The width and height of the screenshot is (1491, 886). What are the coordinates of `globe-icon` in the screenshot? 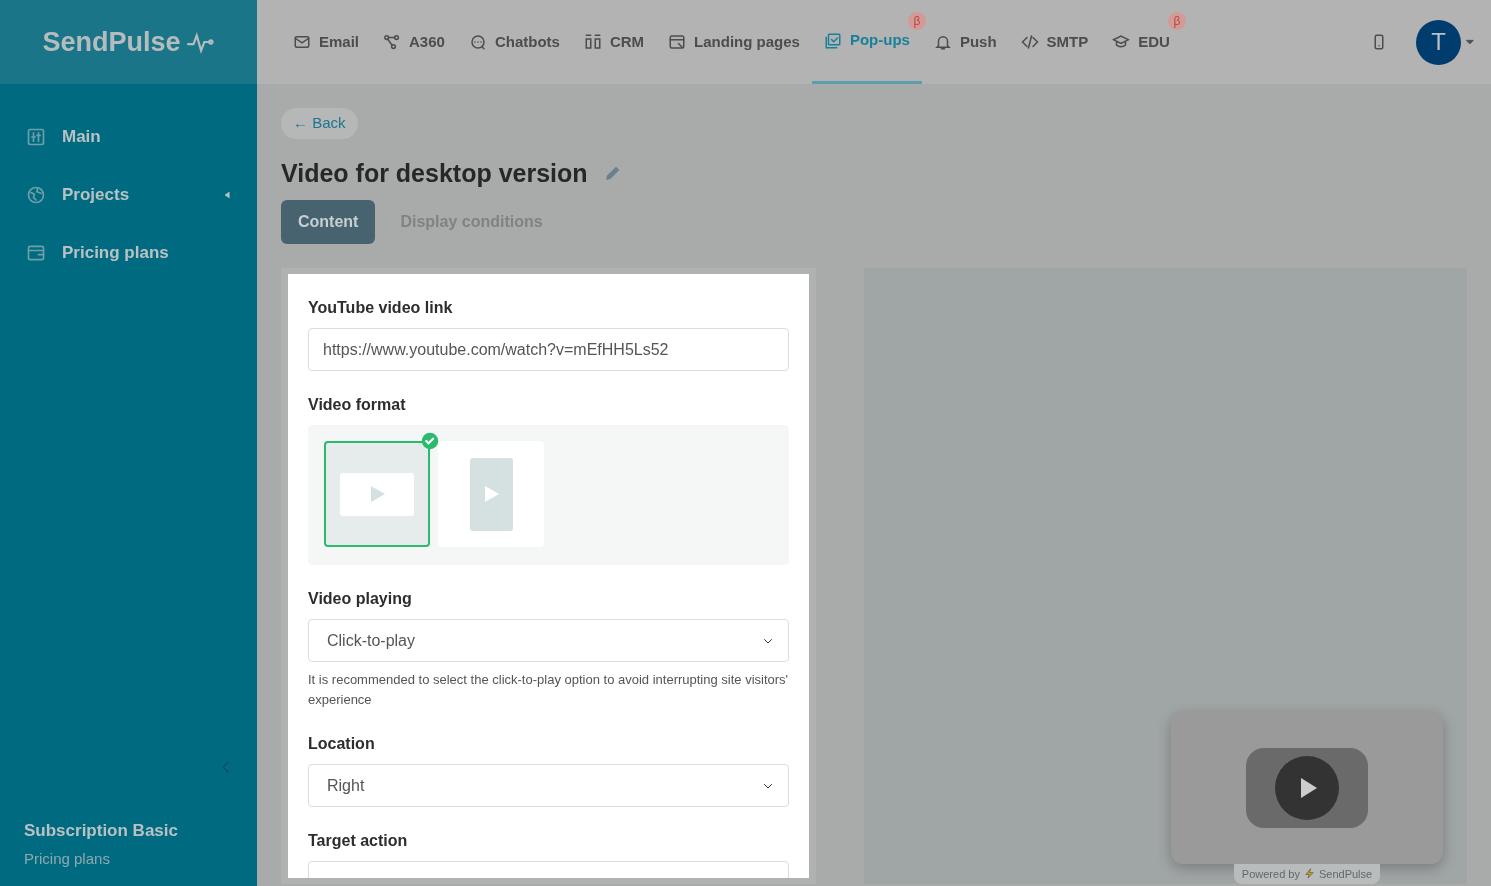 It's located at (36, 195).